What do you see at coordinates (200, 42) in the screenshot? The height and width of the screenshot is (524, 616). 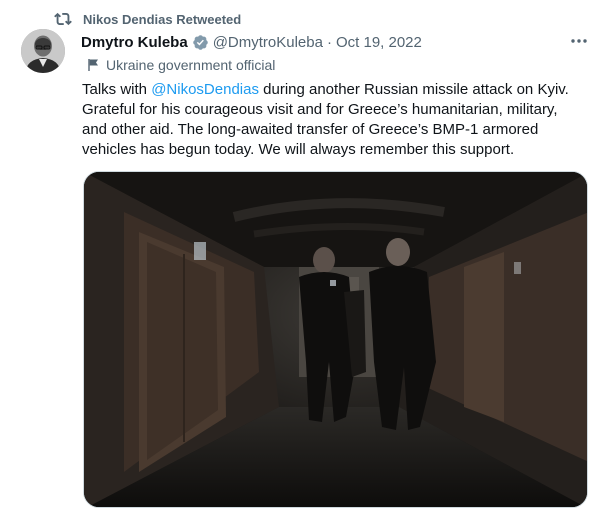 I see `verified-badge-icon` at bounding box center [200, 42].